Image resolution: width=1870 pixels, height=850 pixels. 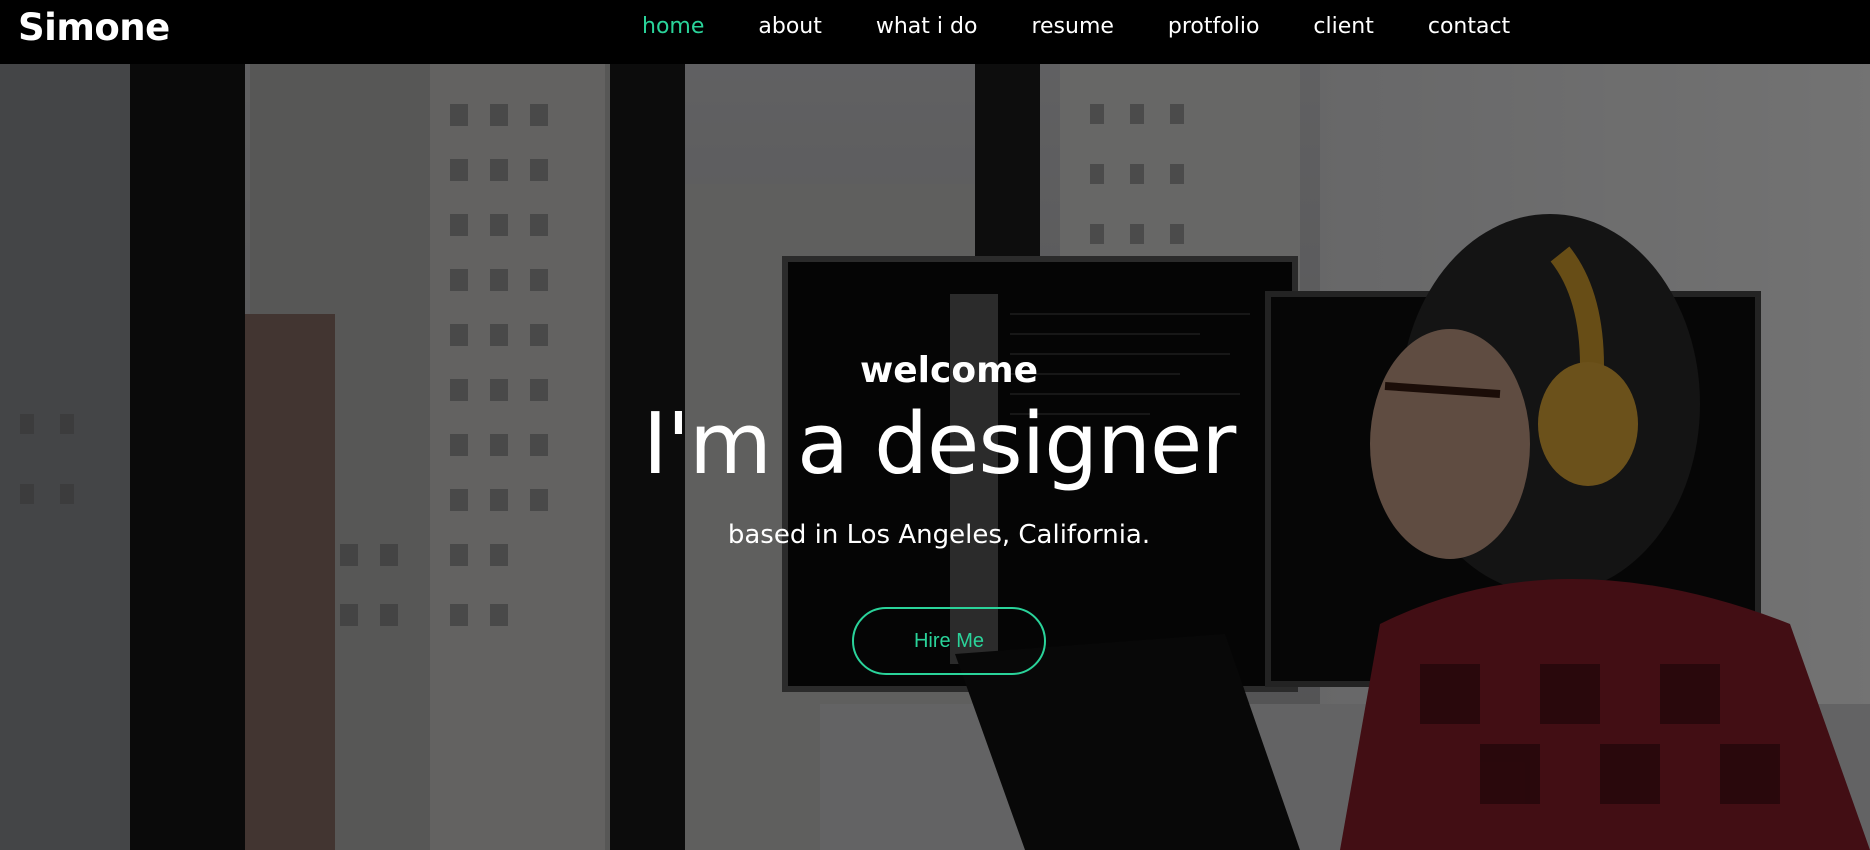 I want to click on nav-item-home: home, so click(x=686, y=27).